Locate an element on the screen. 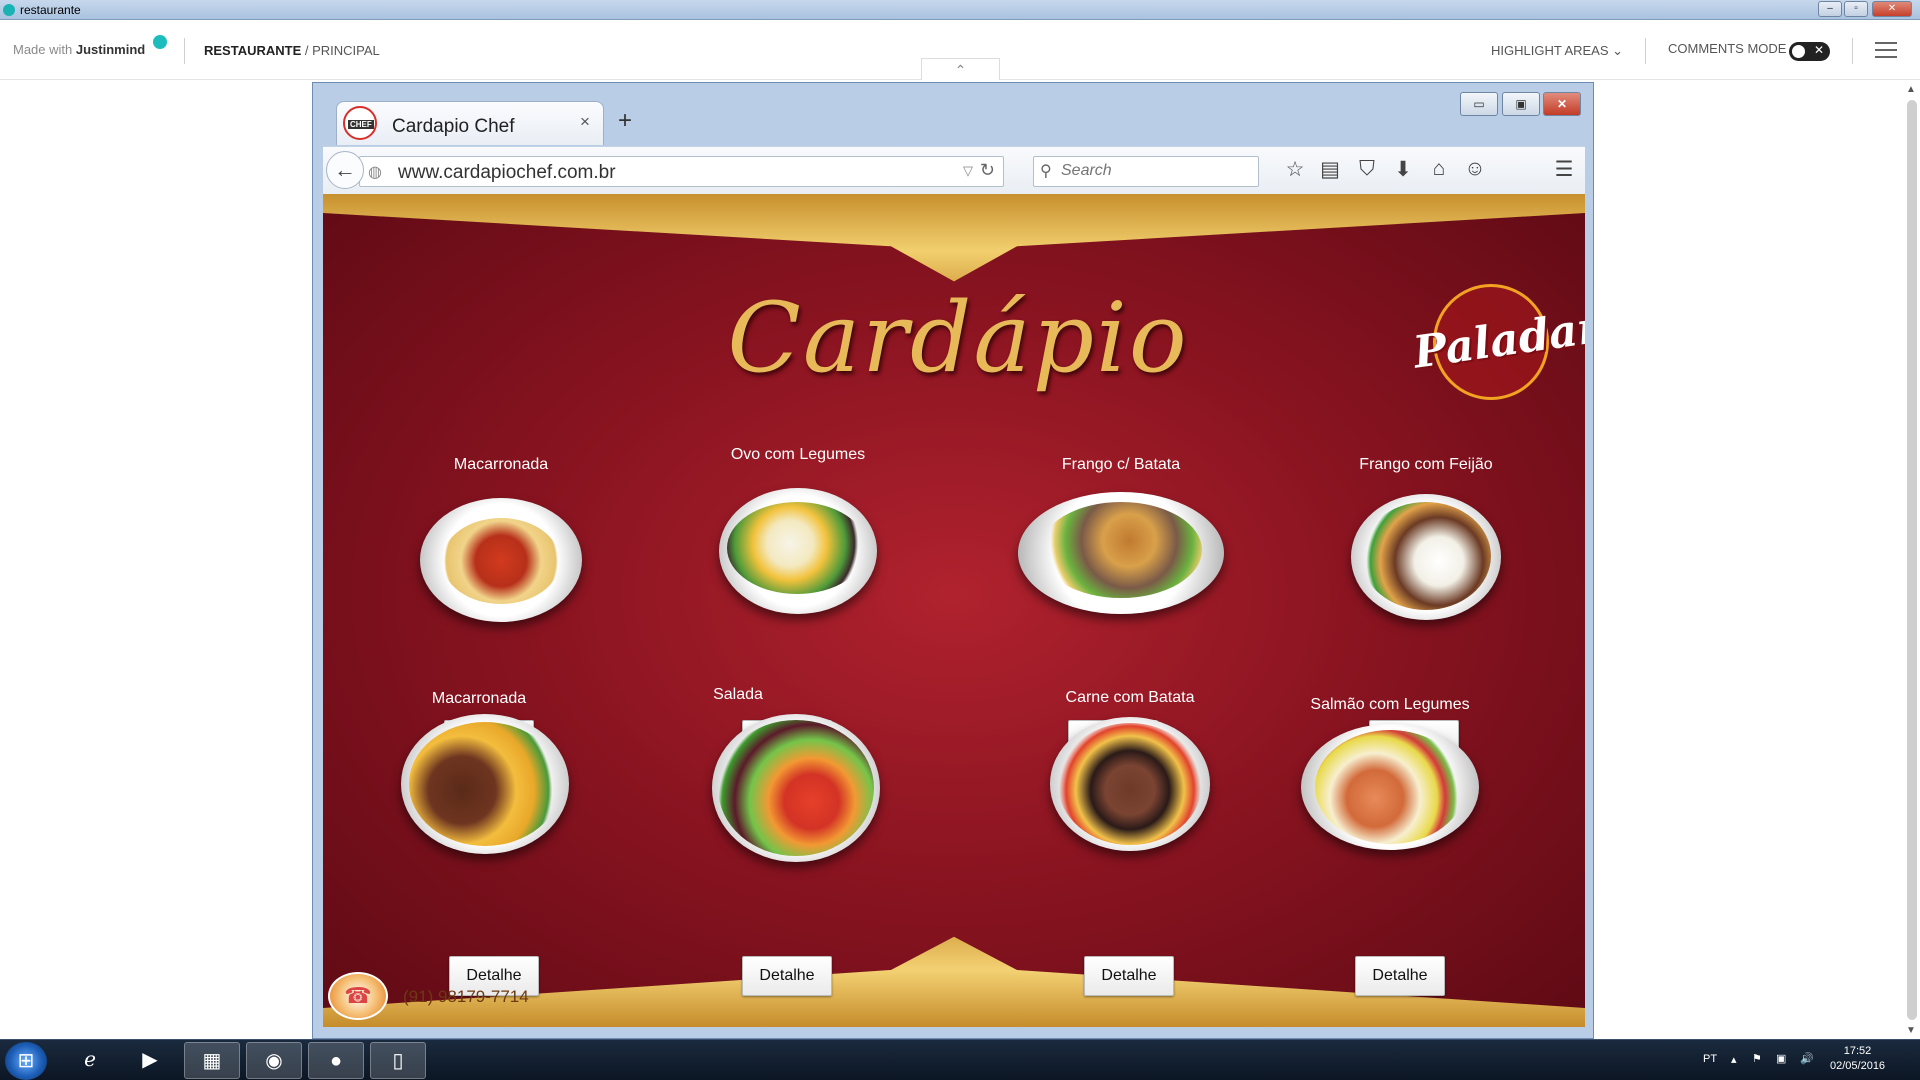 The image size is (1920, 1080). dish-card: Ovo com Legumes is located at coordinates (798, 530).